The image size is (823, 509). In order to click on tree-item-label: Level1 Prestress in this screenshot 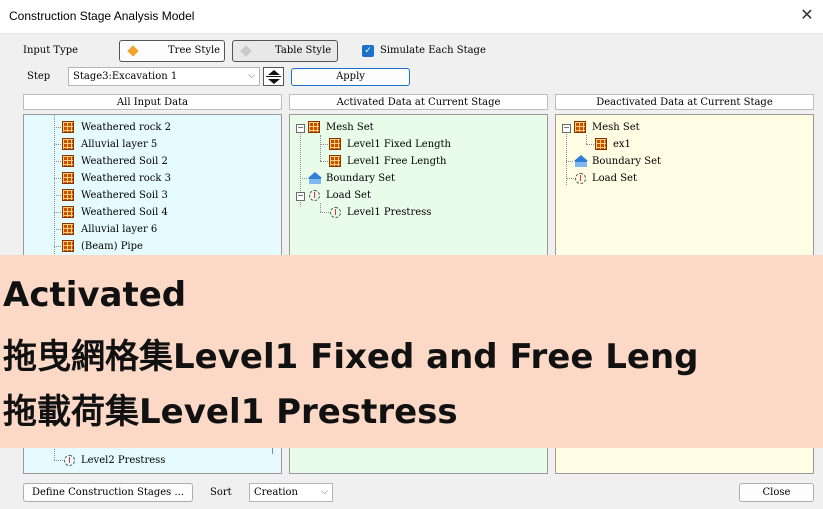, I will do `click(389, 212)`.